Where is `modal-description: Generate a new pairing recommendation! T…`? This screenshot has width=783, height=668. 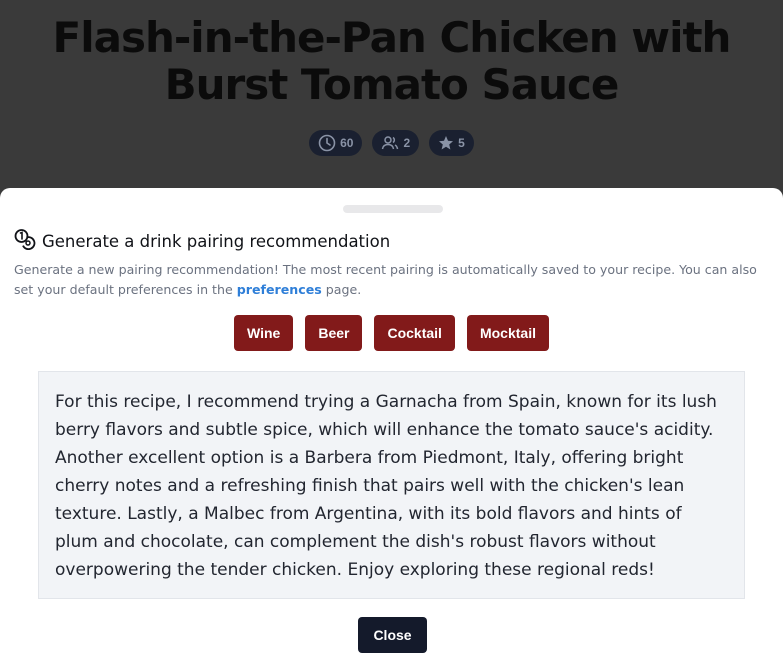 modal-description: Generate a new pairing recommendation! T… is located at coordinates (389, 280).